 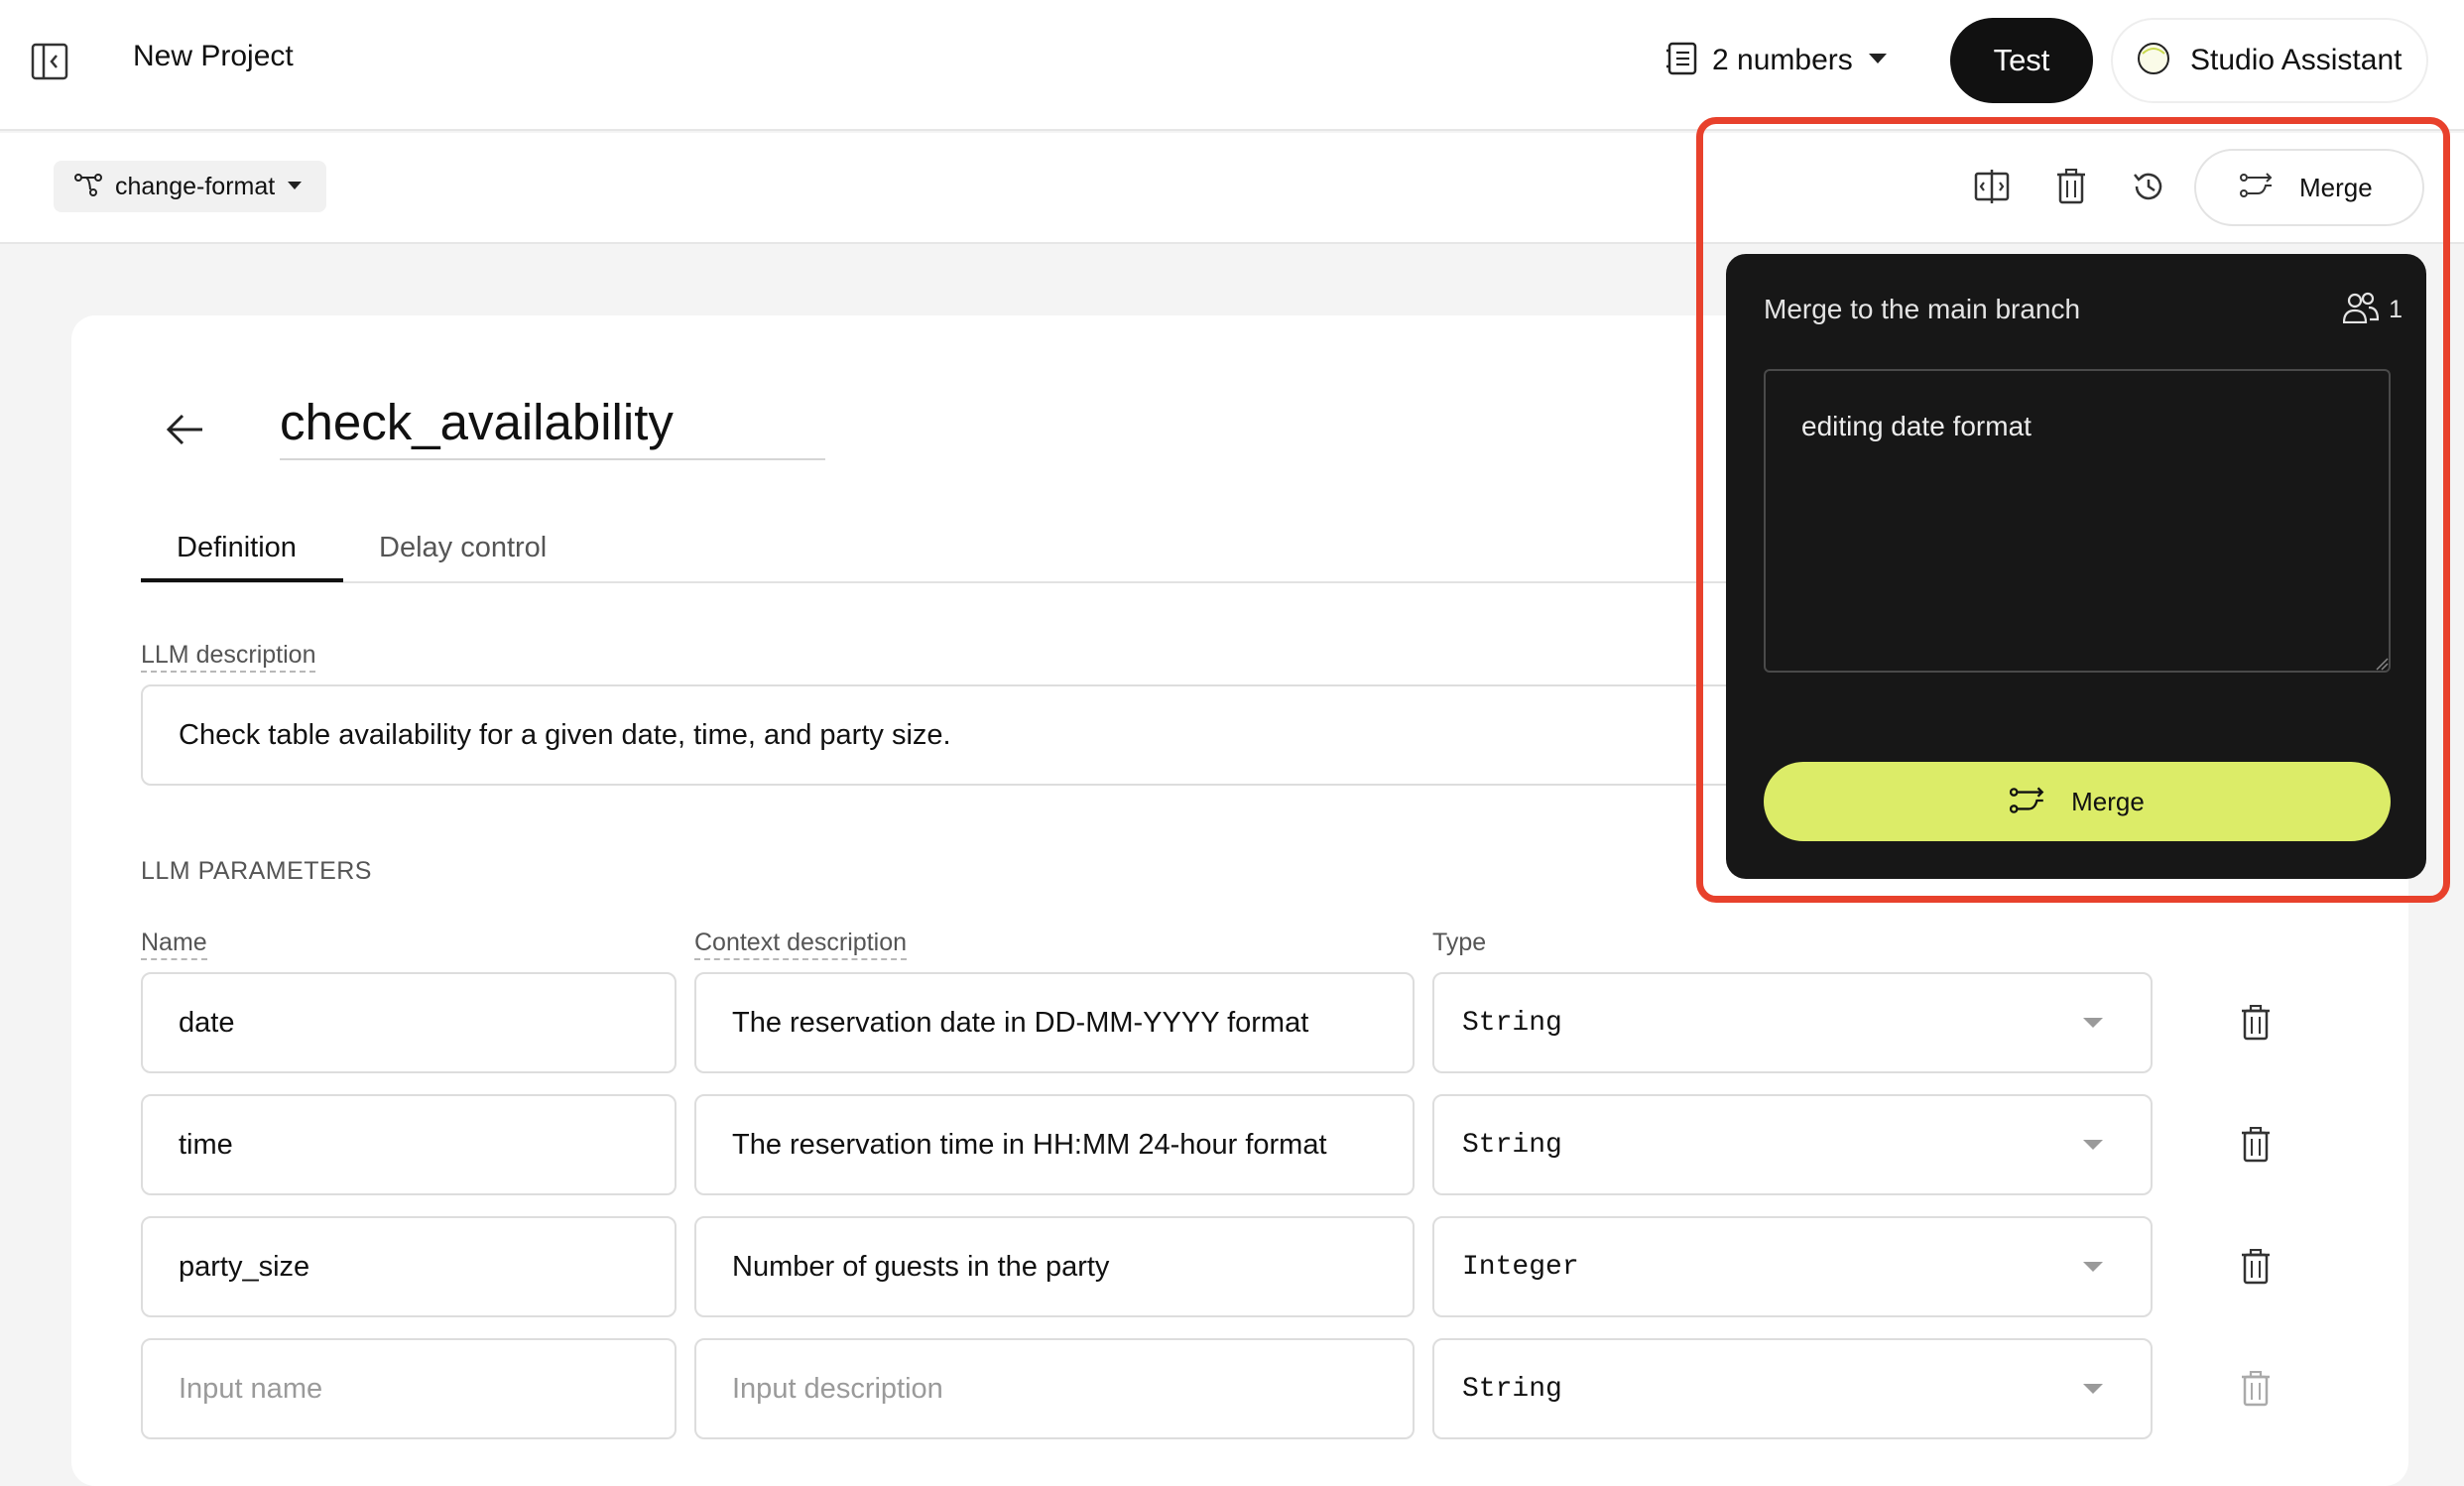 I want to click on tab-definition: Definition, so click(x=237, y=548).